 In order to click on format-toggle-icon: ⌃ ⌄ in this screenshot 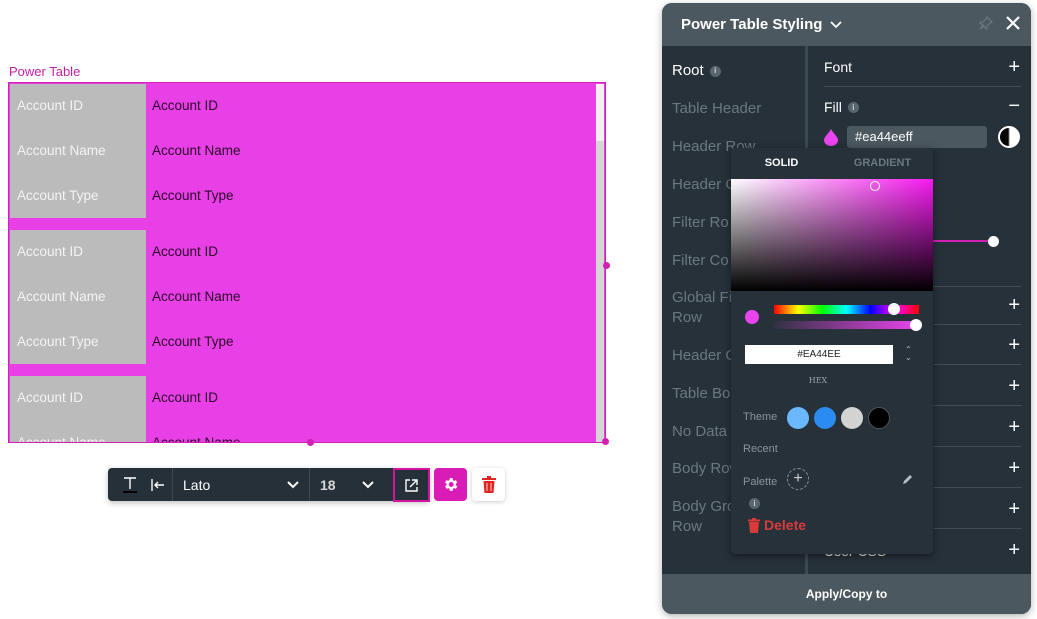, I will do `click(908, 354)`.